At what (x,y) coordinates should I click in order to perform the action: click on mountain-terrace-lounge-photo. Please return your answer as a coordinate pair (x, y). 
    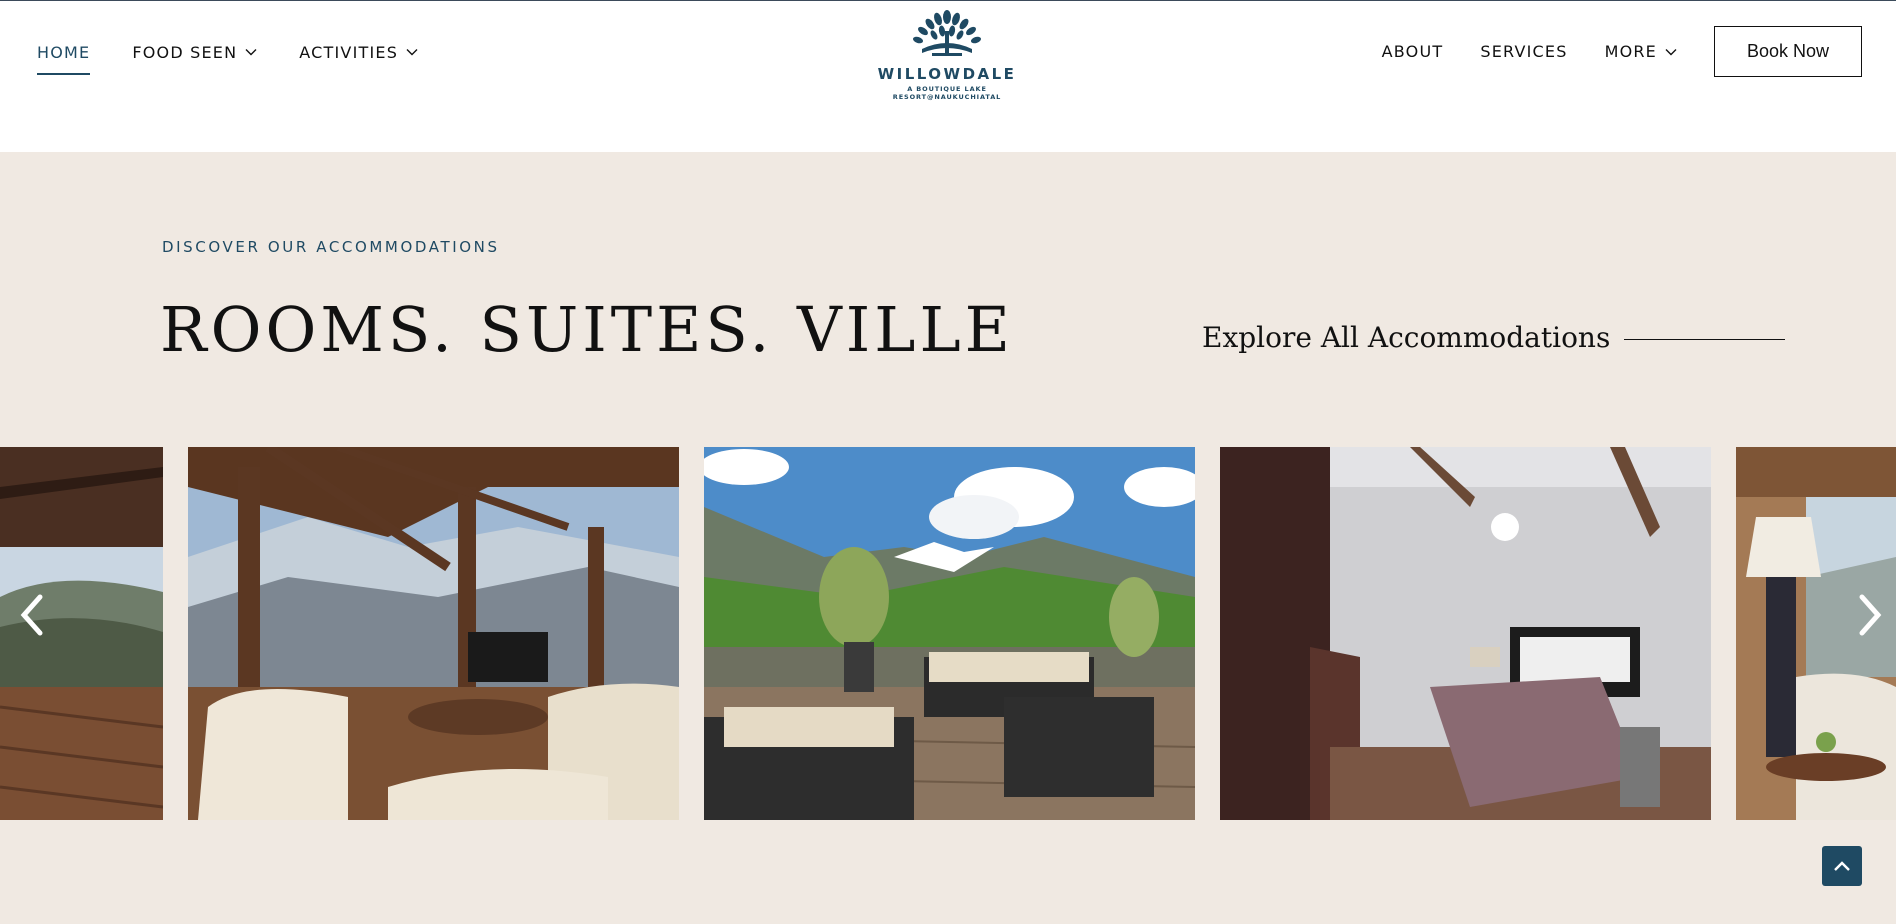
    Looking at the image, I should click on (949, 633).